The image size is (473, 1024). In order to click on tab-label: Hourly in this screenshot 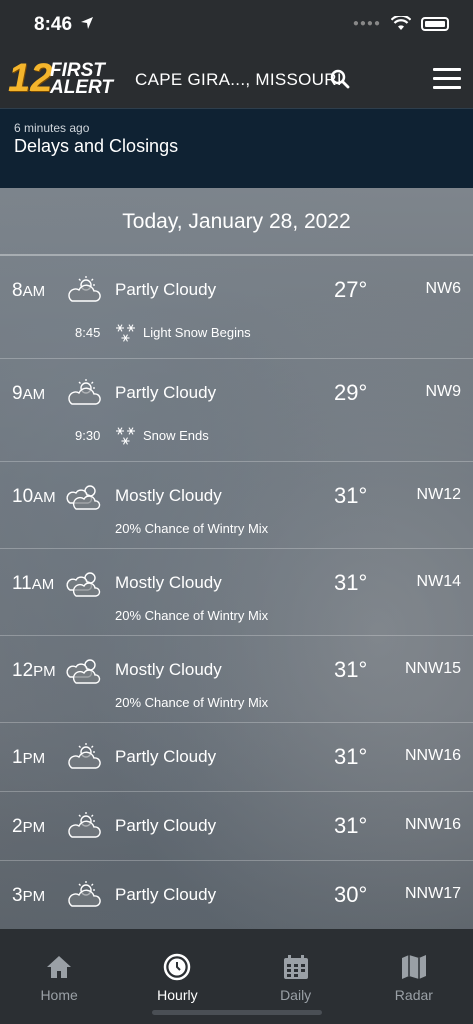, I will do `click(177, 995)`.